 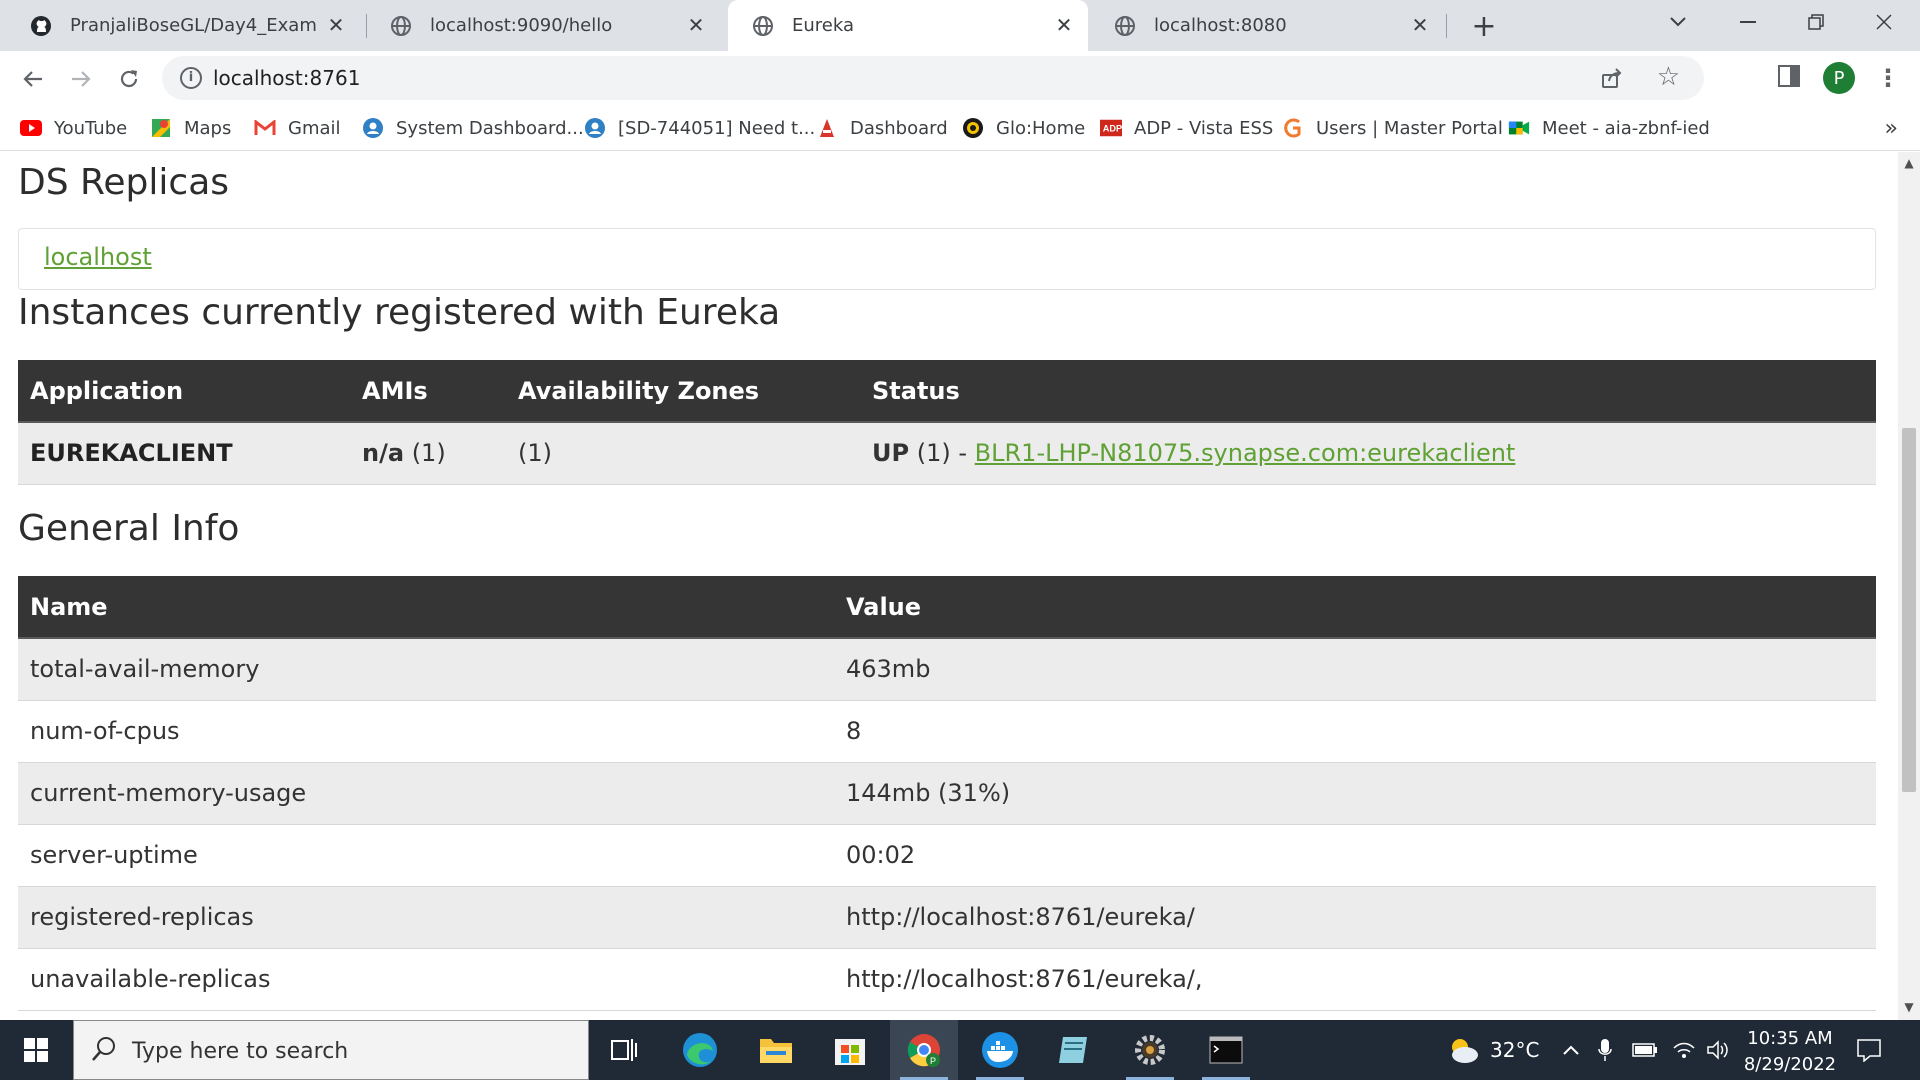 I want to click on bookmark-adp: ADP ADP - Vista ESS, so click(x=1186, y=128).